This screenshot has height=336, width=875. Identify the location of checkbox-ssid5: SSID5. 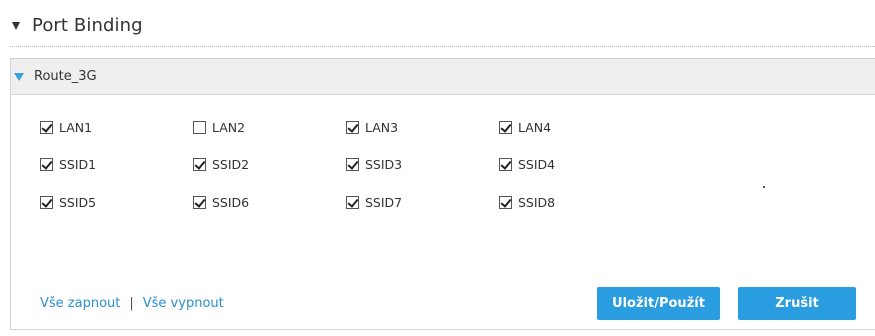
(68, 202).